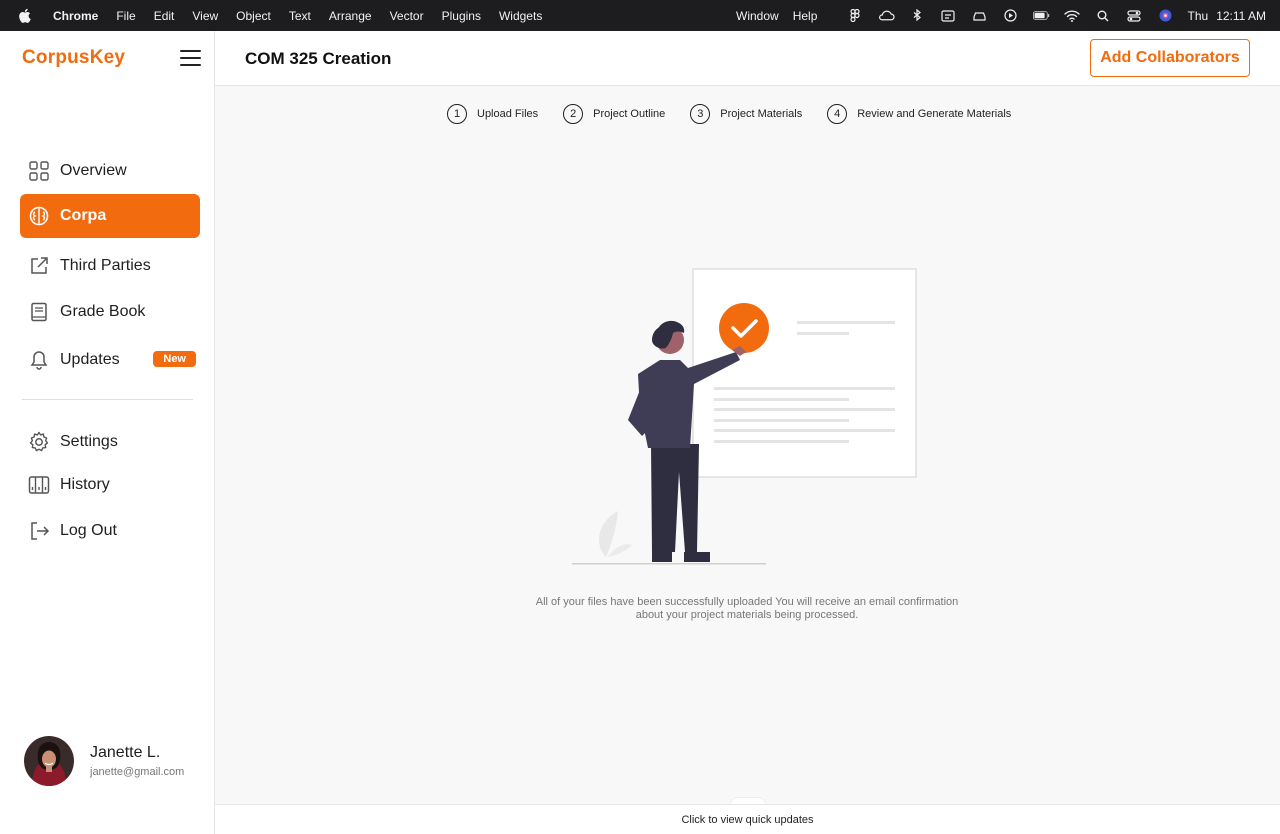  I want to click on sidebar-item-grade-book: Grade Book, so click(110, 312).